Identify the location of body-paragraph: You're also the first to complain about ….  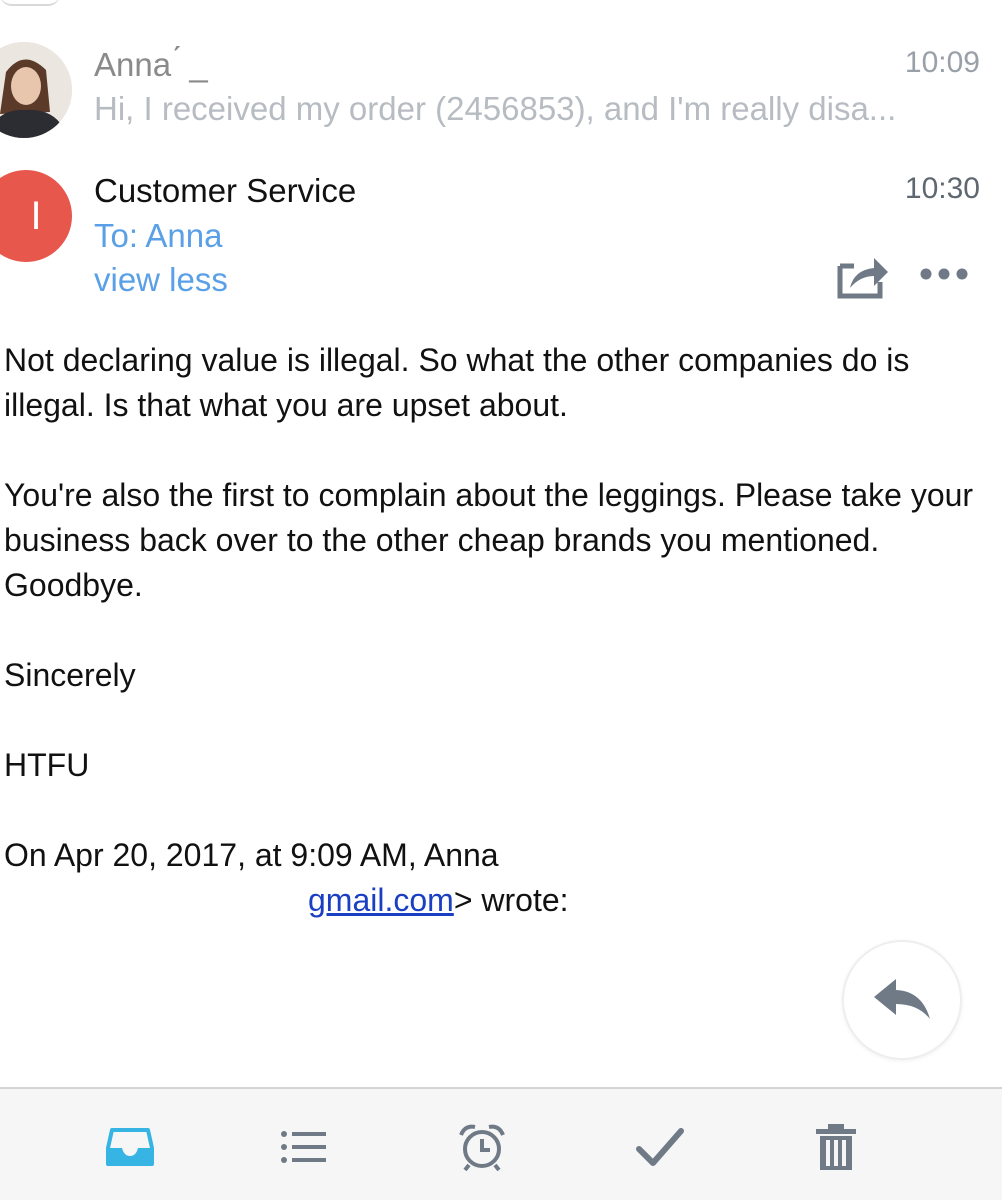
(489, 540).